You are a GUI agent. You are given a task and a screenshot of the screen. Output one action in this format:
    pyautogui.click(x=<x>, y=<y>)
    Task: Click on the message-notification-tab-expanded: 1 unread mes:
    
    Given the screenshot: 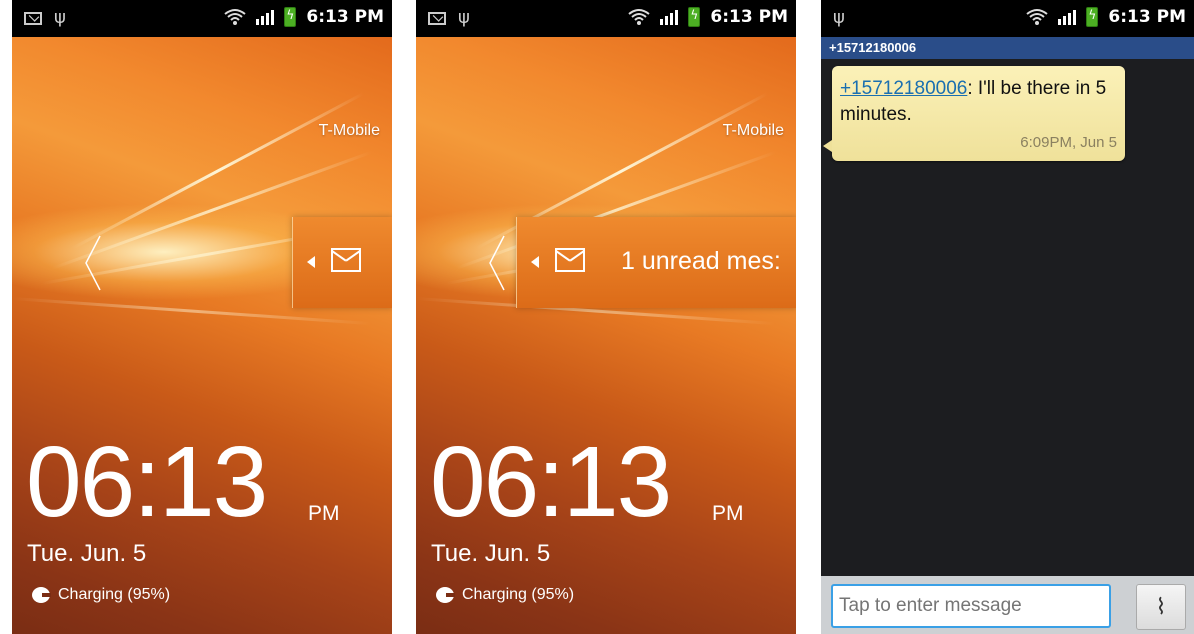 What is the action you would take?
    pyautogui.click(x=656, y=262)
    